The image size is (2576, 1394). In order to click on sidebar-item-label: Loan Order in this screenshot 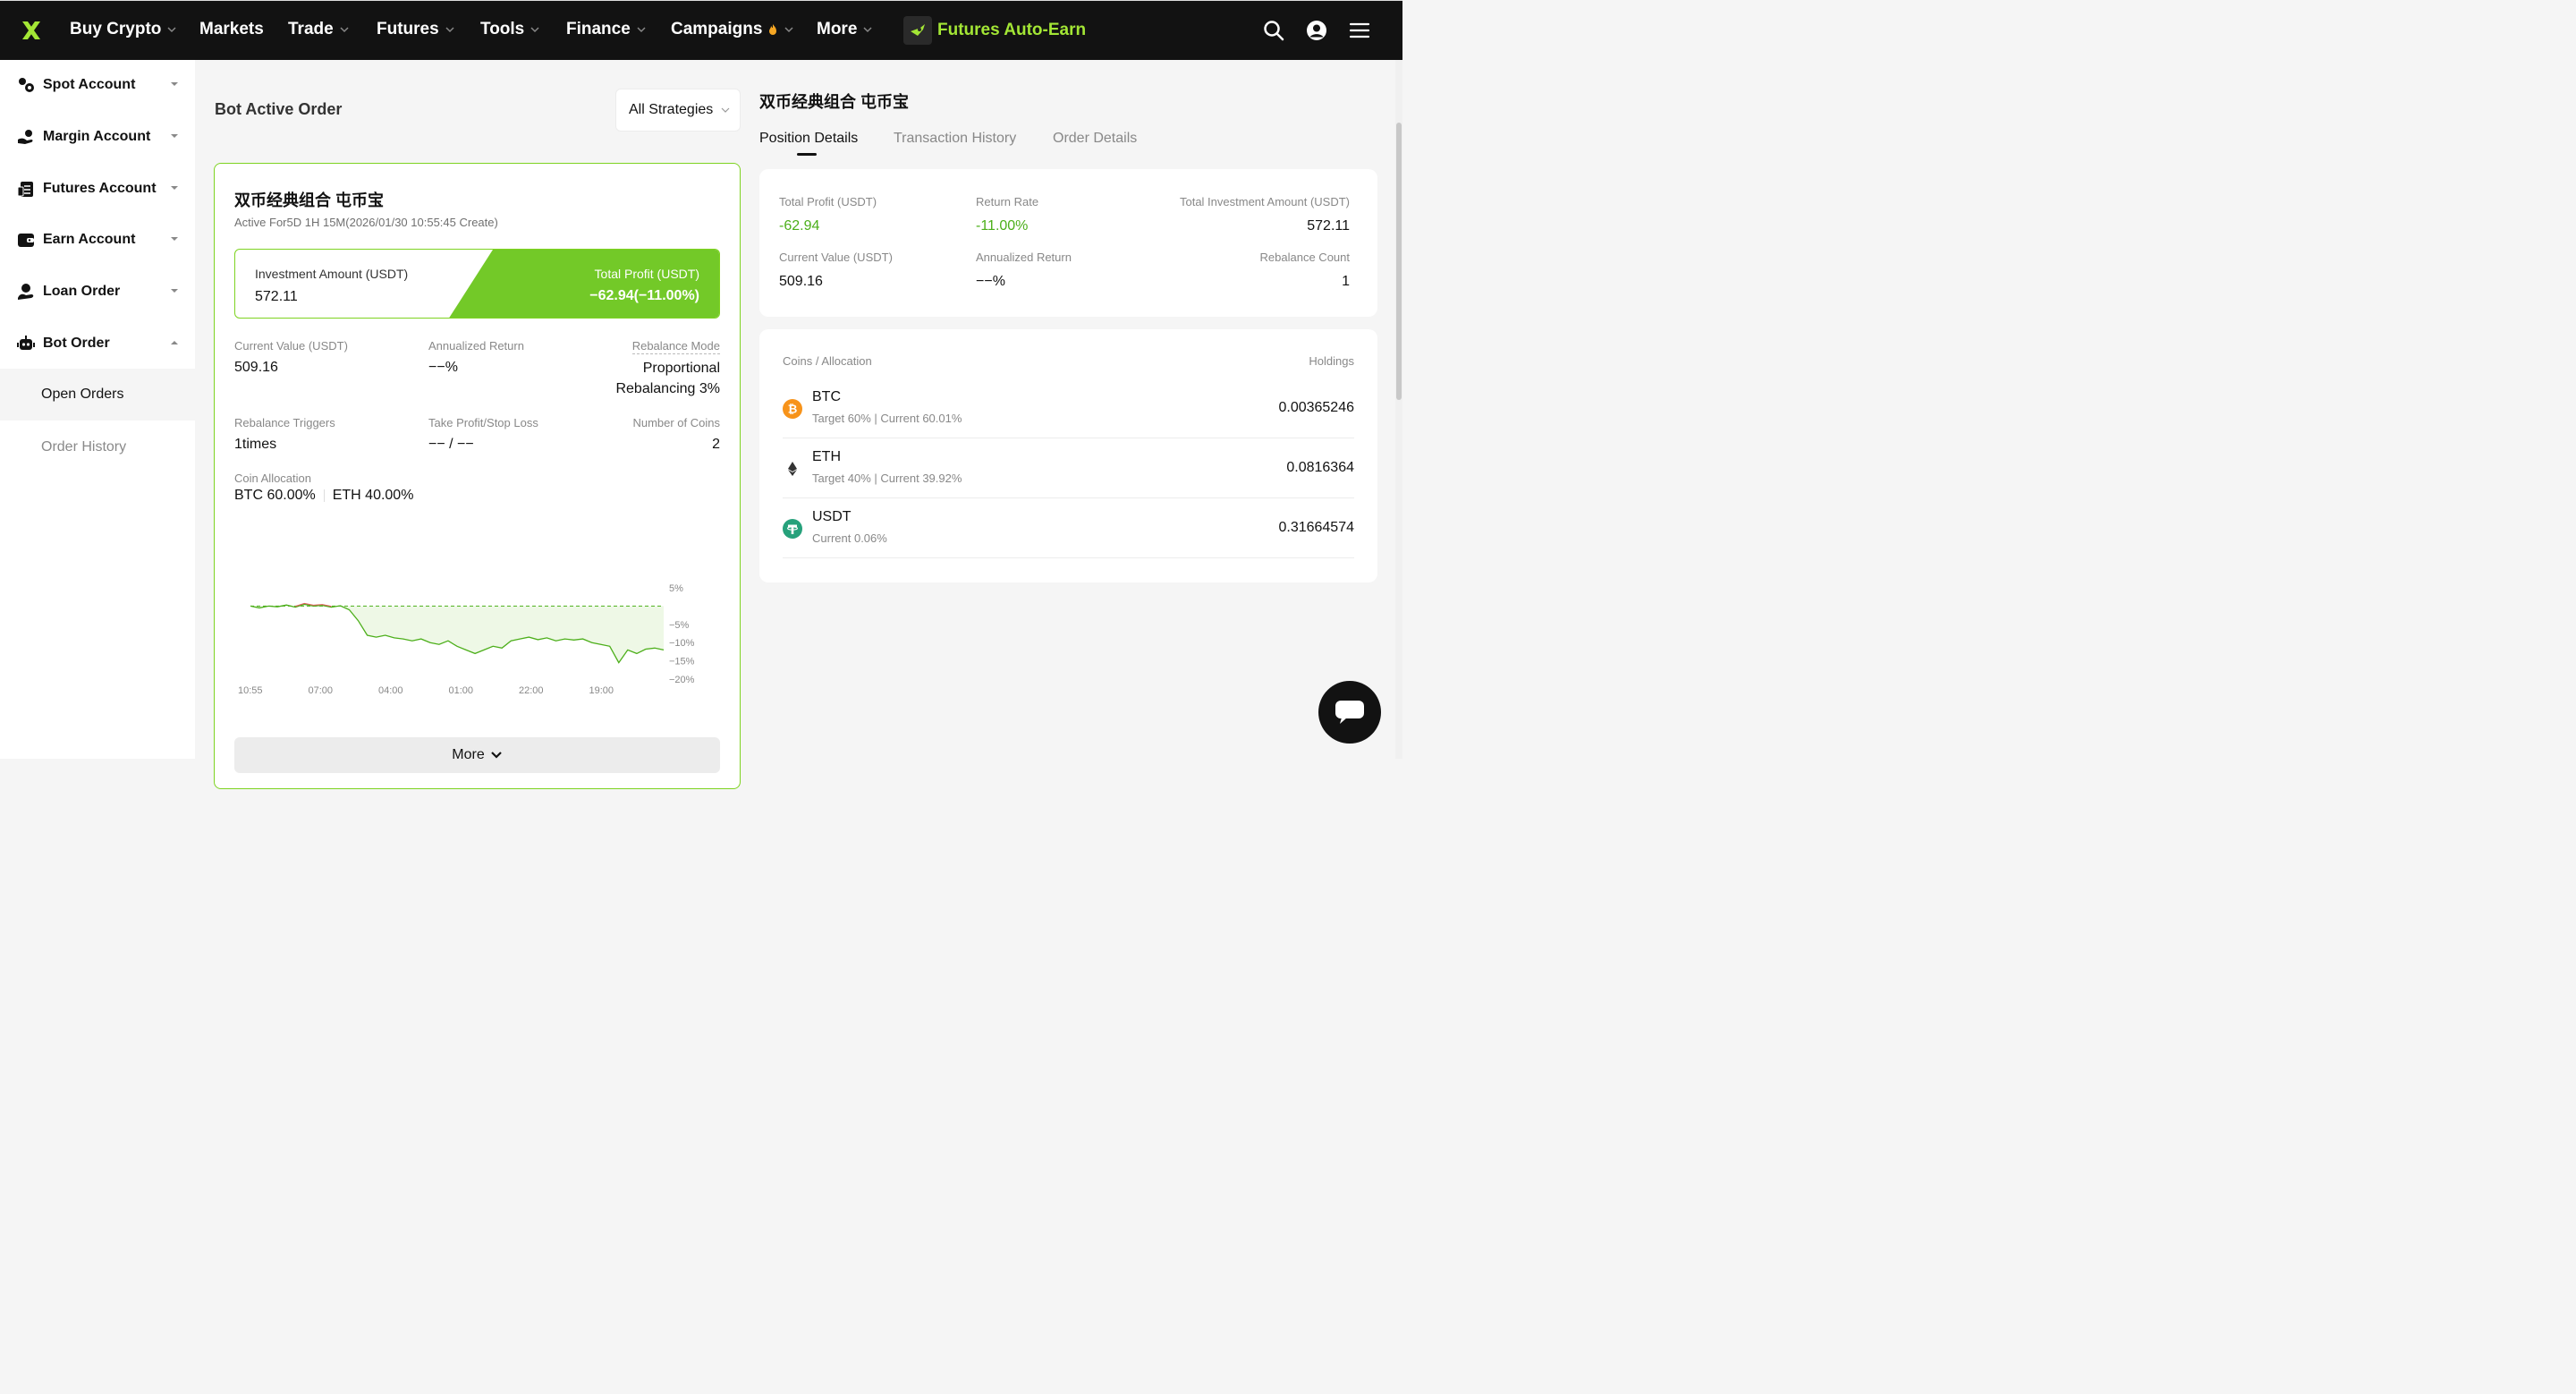, I will do `click(82, 291)`.